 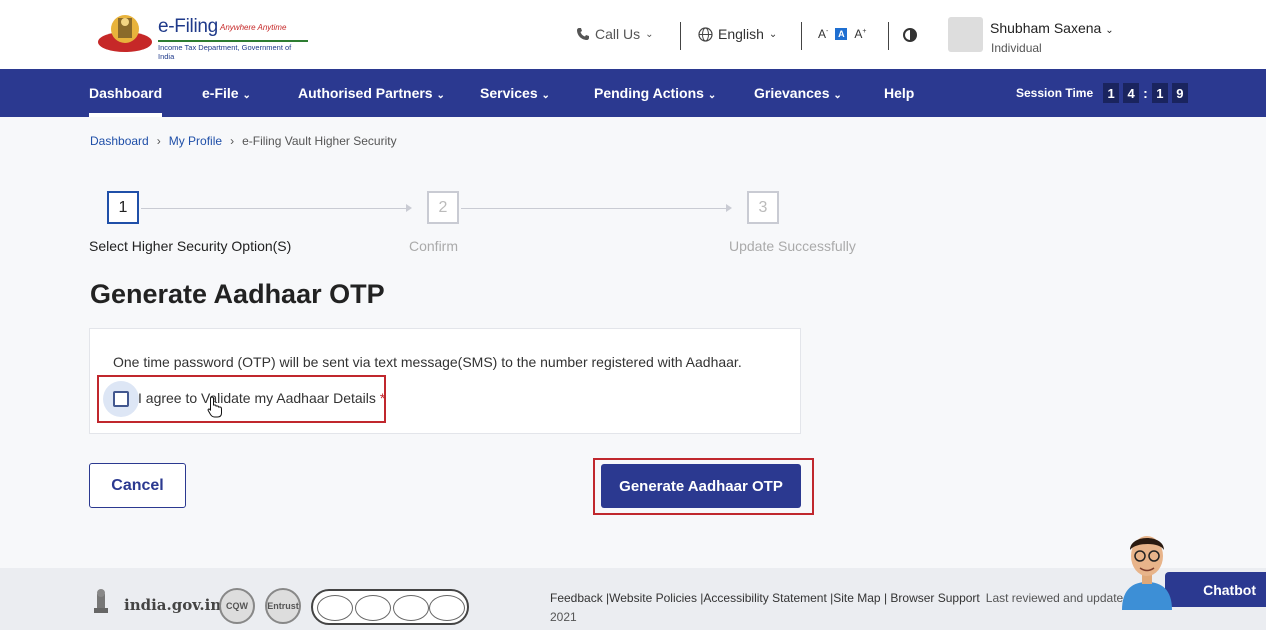 I want to click on step-3-indicator: 3, so click(x=763, y=207).